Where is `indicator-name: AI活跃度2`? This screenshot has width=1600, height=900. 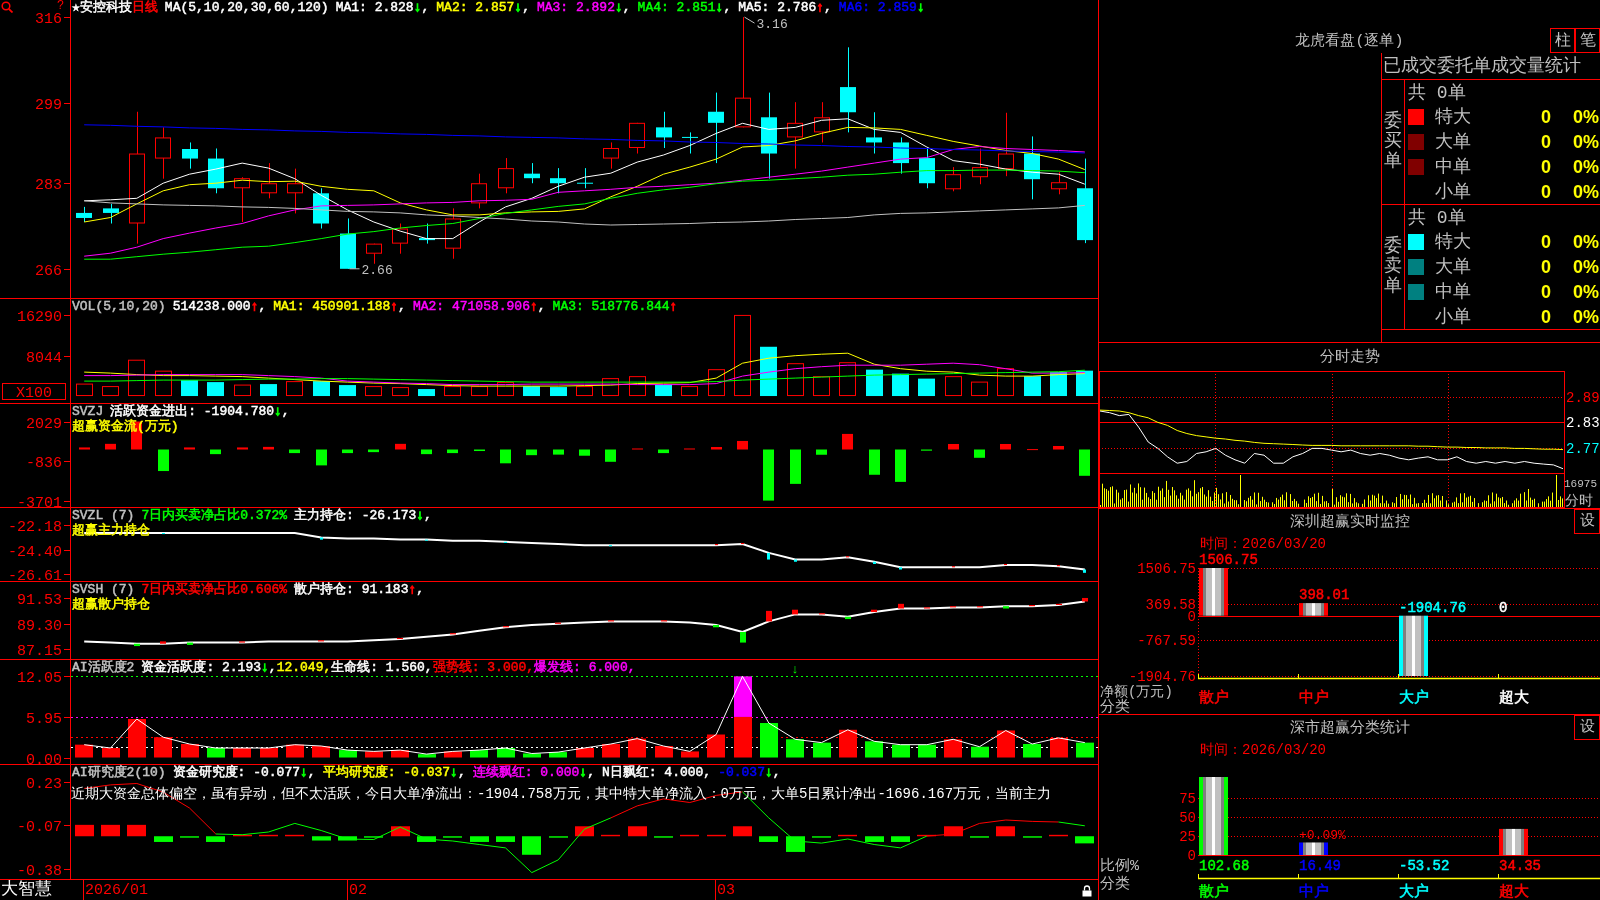 indicator-name: AI活跃度2 is located at coordinates (103, 668).